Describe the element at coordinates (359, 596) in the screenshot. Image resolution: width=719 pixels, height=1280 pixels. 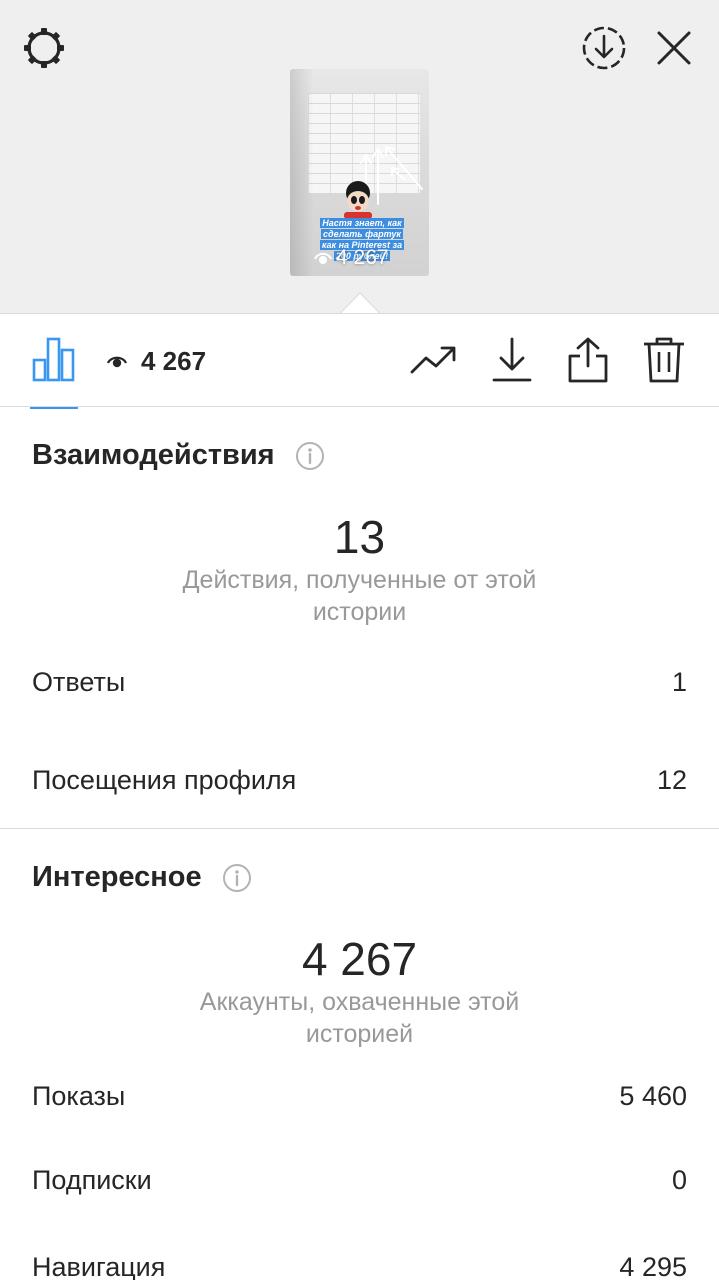
I see `interactions-caption: Действия, полученные от этой истории` at that location.